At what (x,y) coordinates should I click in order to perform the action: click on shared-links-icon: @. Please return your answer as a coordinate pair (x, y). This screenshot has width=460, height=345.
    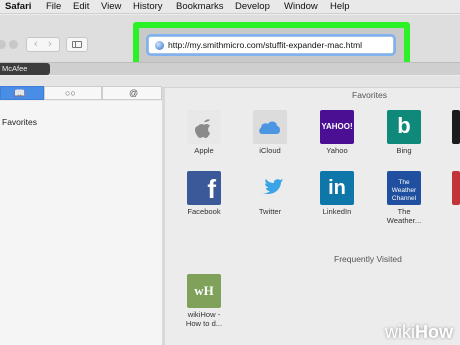
    Looking at the image, I should click on (134, 93).